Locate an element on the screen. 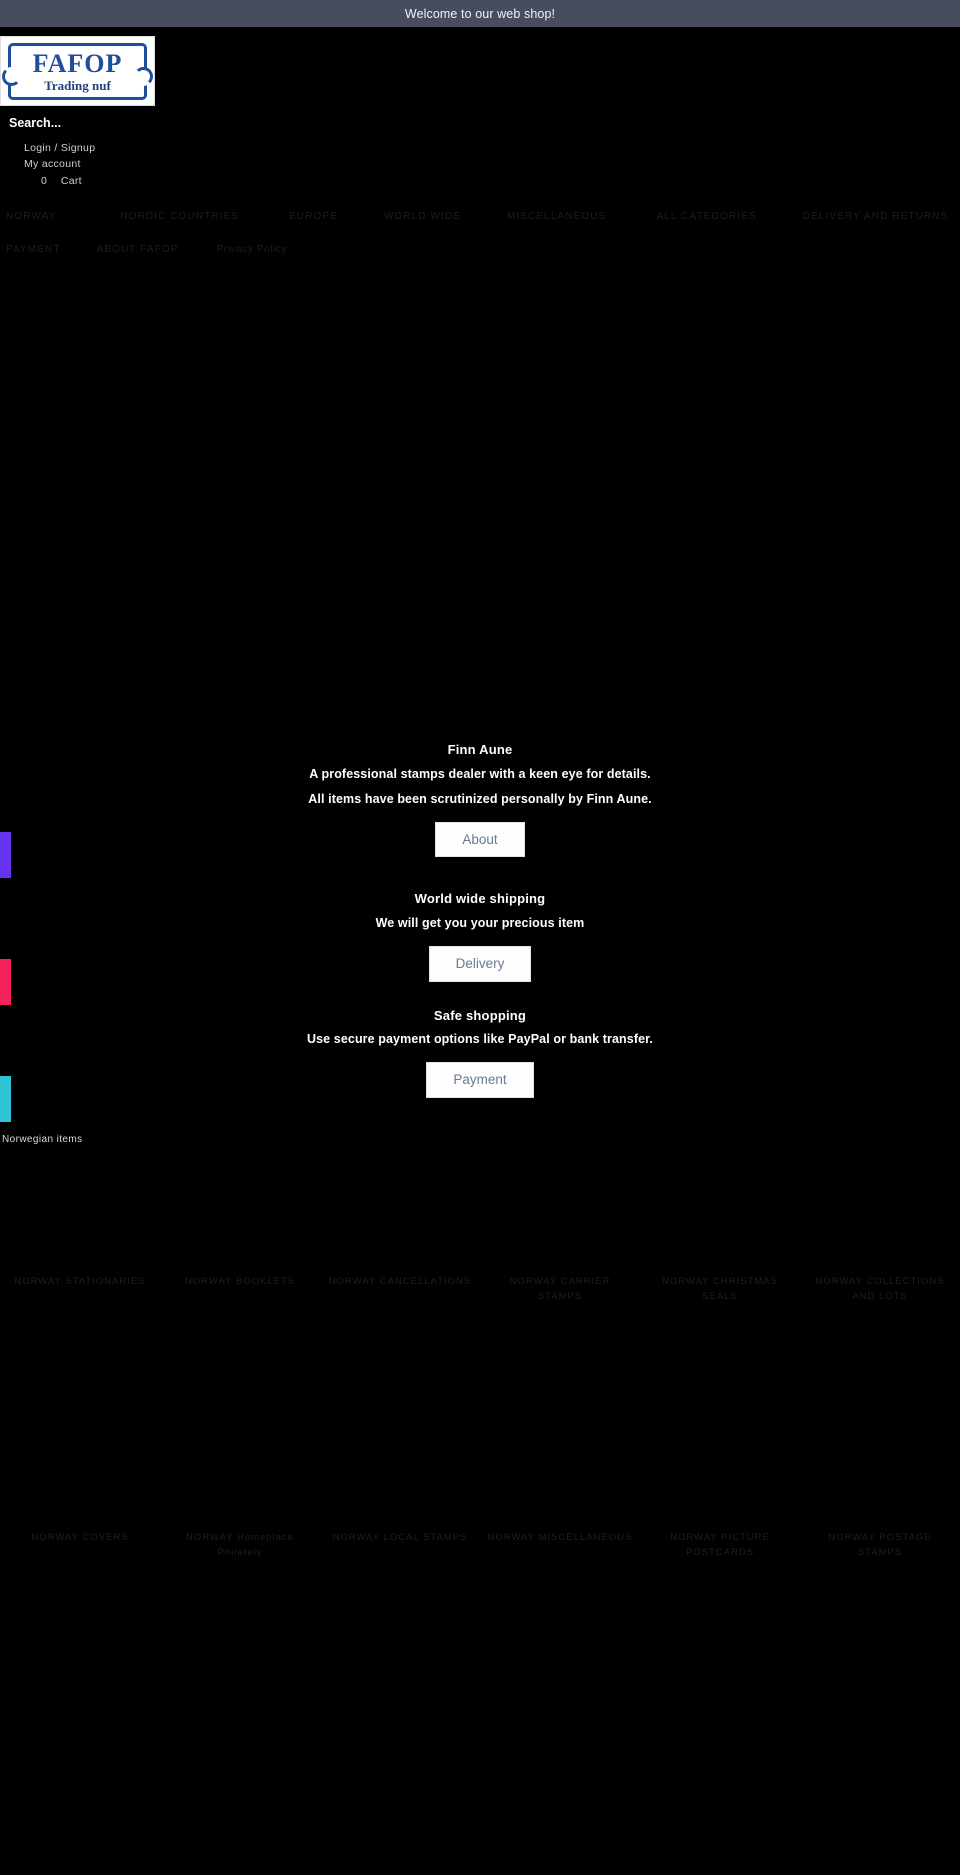 This screenshot has width=960, height=1875. category-link-norway-christmas-seals: NORWAY CHRISTMAS SEALS is located at coordinates (720, 1289).